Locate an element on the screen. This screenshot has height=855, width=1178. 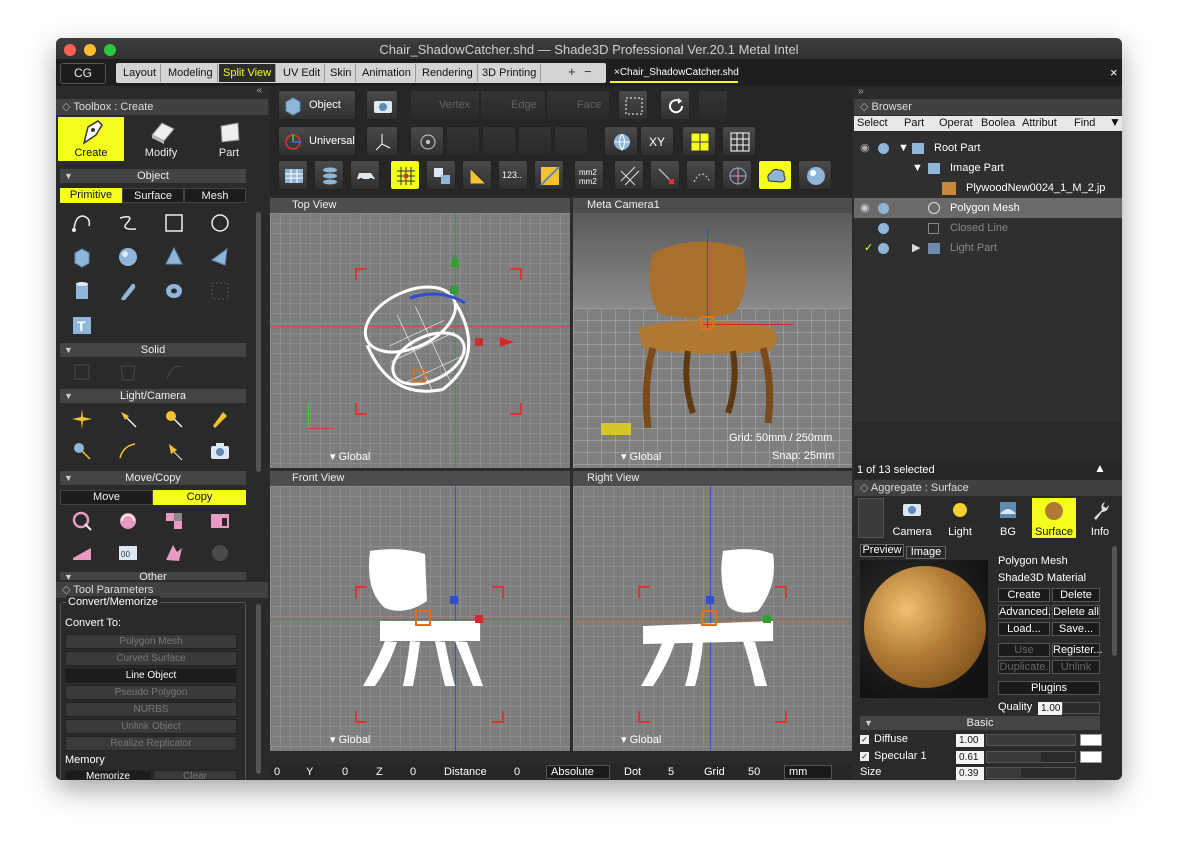
tab-layout: Layout is located at coordinates (140, 73).